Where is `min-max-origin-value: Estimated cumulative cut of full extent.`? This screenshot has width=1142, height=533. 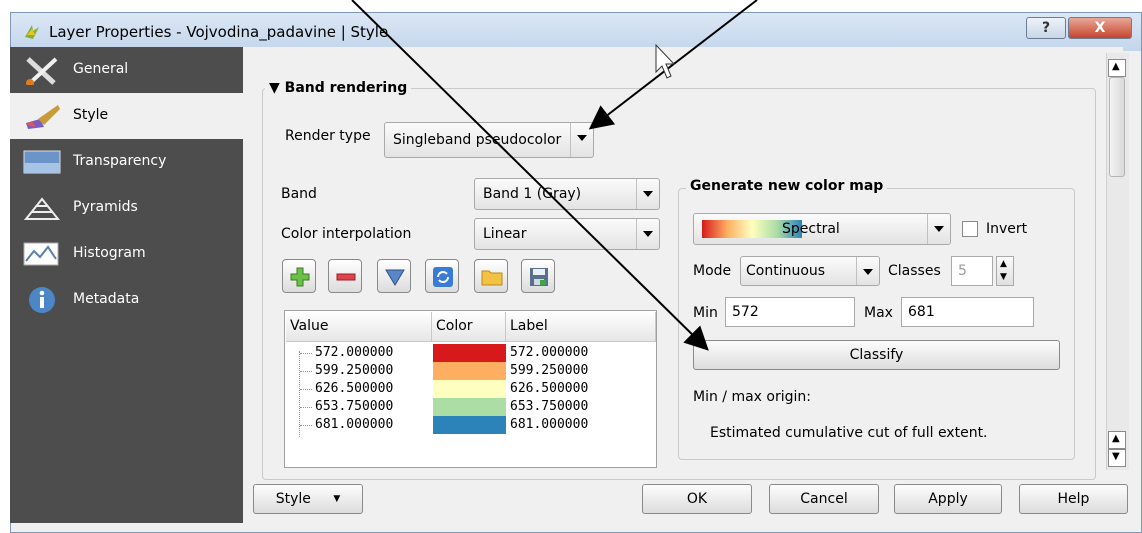 min-max-origin-value: Estimated cumulative cut of full extent. is located at coordinates (849, 433).